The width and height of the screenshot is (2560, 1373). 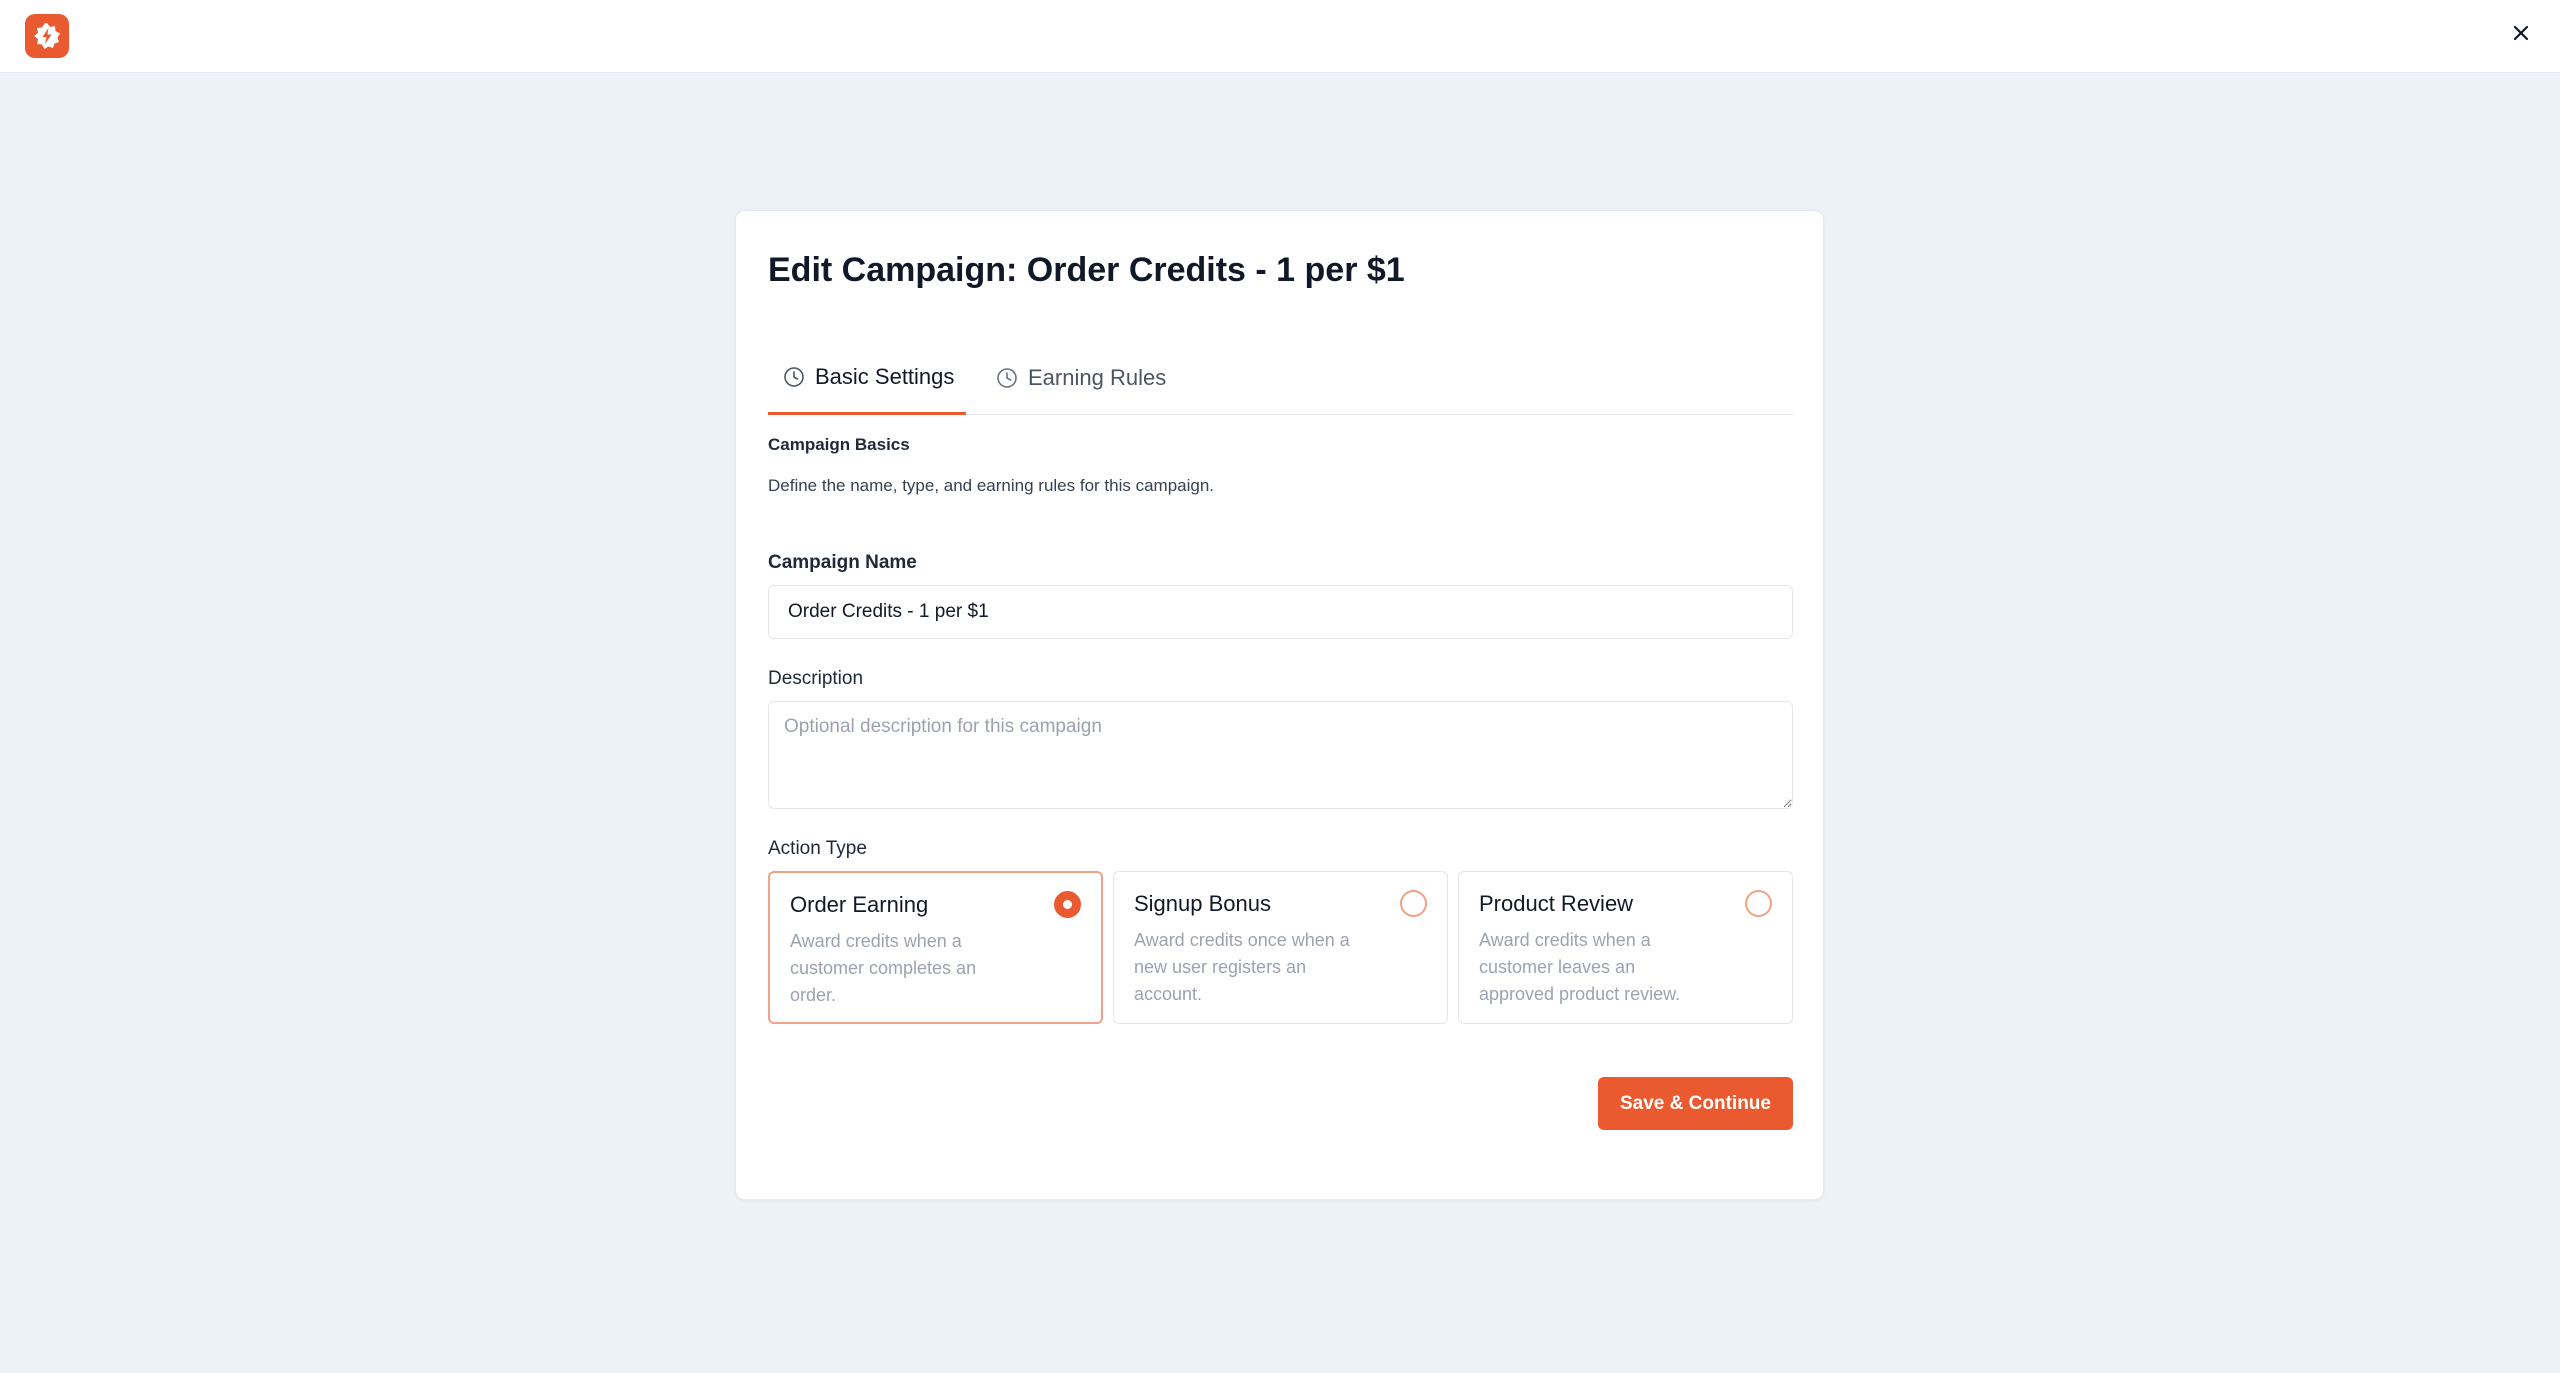 I want to click on tab-bar: Basic Settings Earning Rules, so click(x=1280, y=378).